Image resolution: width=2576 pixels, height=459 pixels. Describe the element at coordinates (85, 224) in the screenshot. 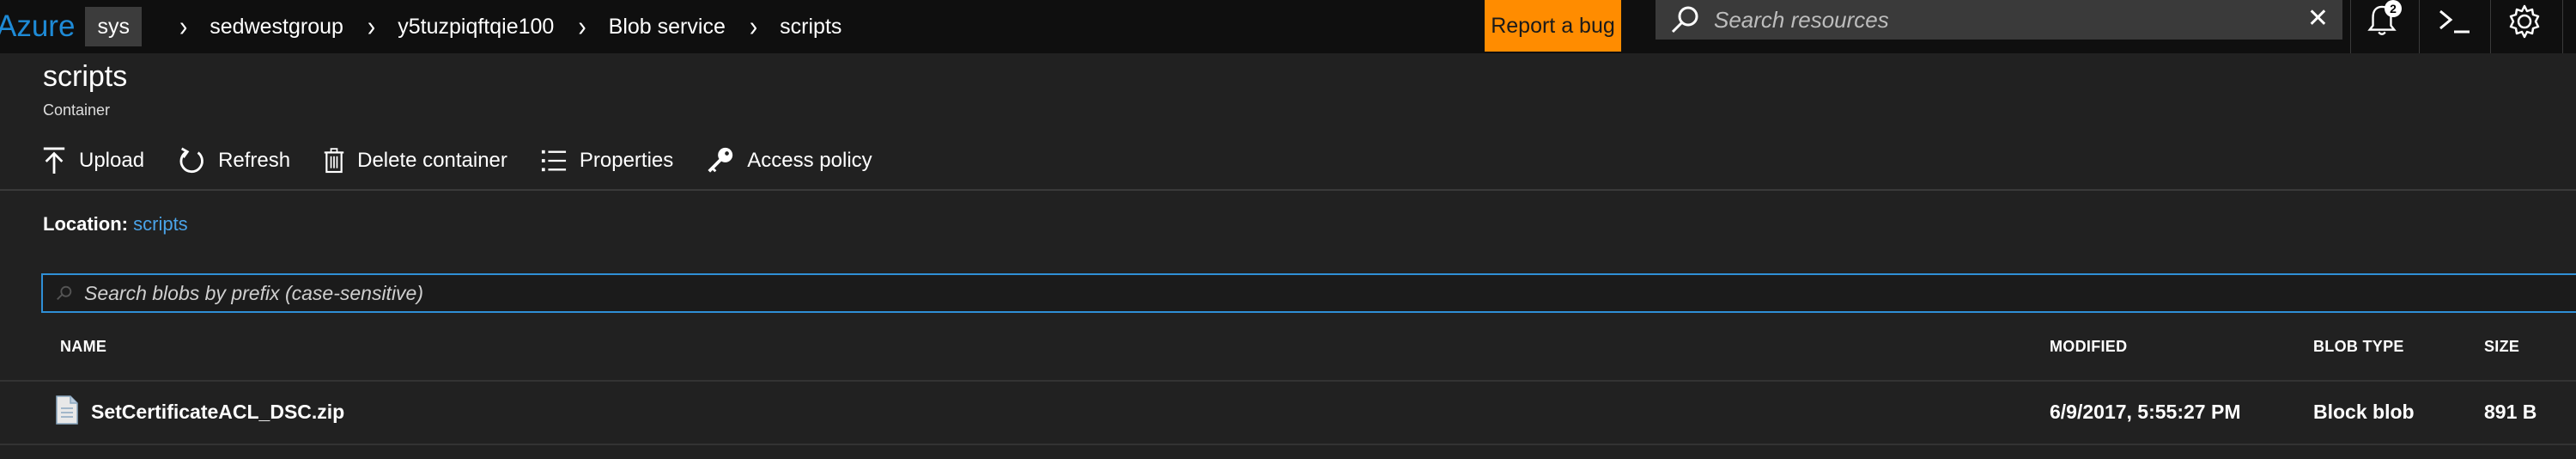

I see `location-label: Location:` at that location.